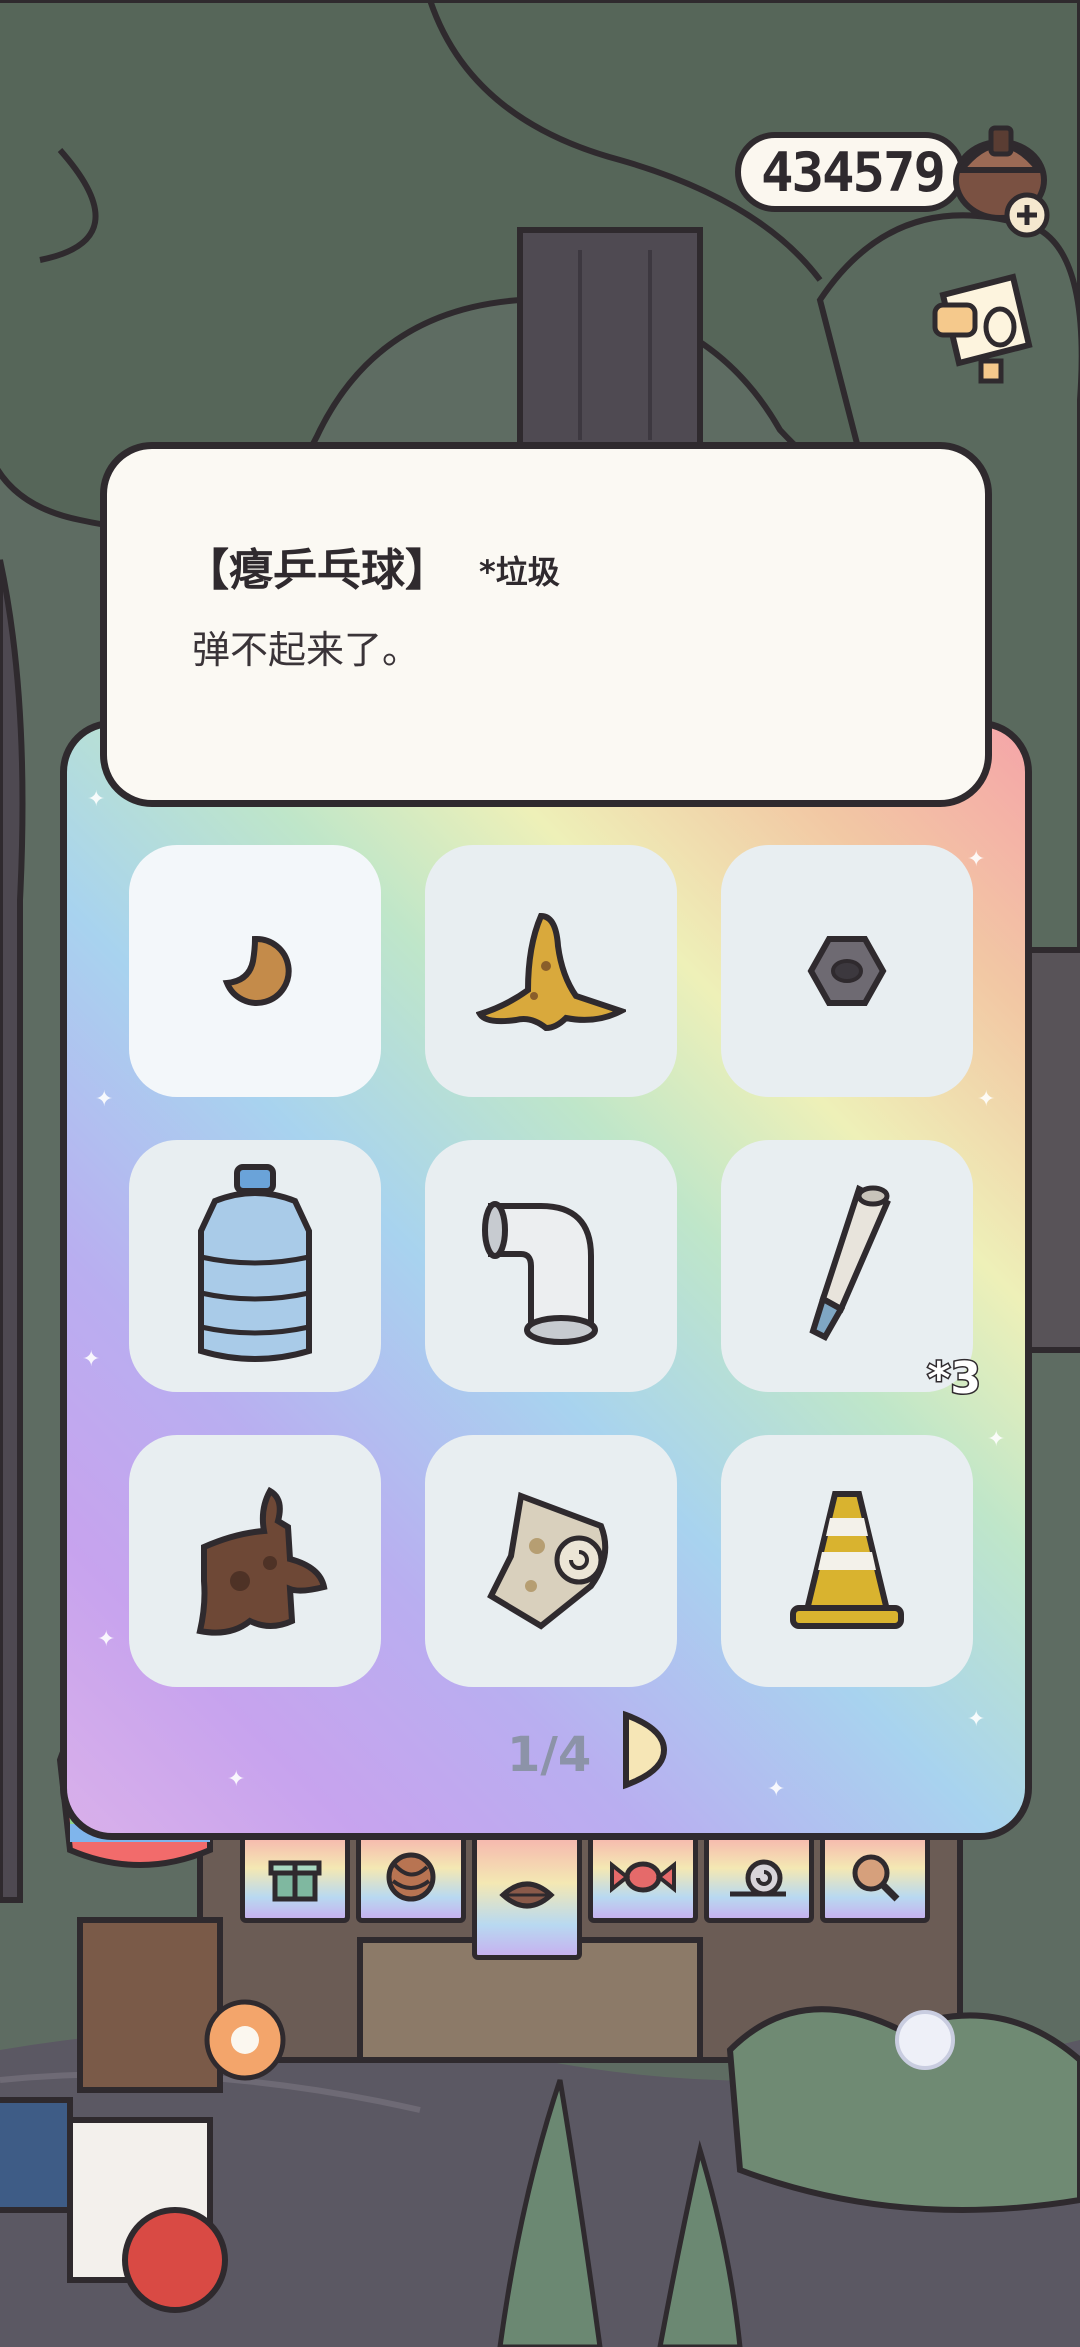 Image resolution: width=1080 pixels, height=2347 pixels. What do you see at coordinates (527, 1895) in the screenshot?
I see `leaf-icon` at bounding box center [527, 1895].